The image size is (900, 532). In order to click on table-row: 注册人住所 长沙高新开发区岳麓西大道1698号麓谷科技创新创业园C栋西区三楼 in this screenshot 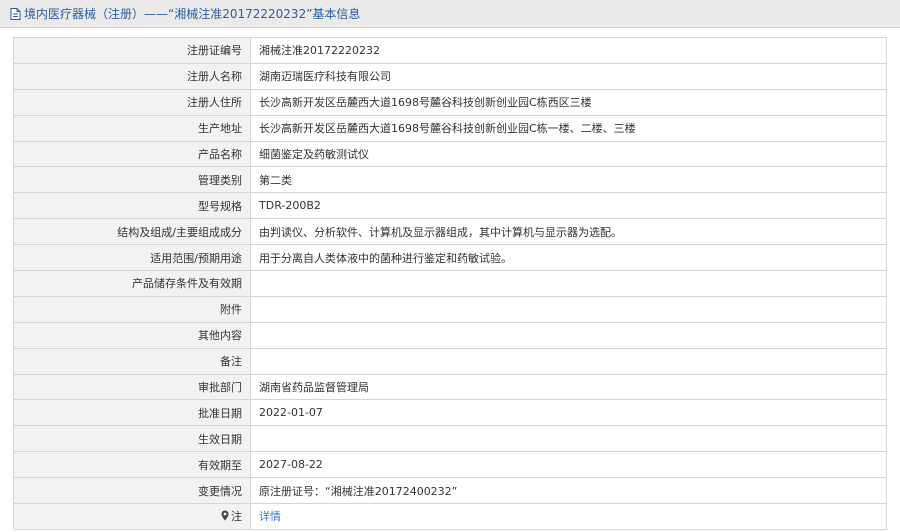, I will do `click(450, 102)`.